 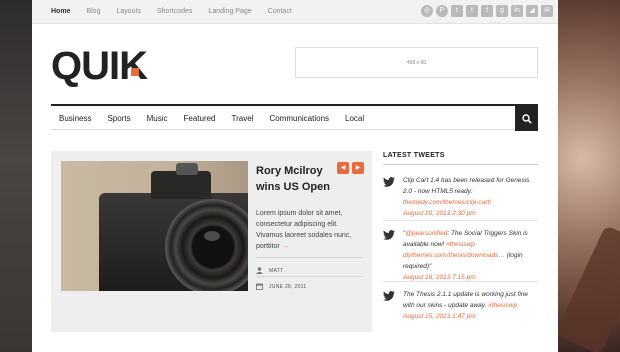 I want to click on author-name: MATT, so click(x=276, y=271).